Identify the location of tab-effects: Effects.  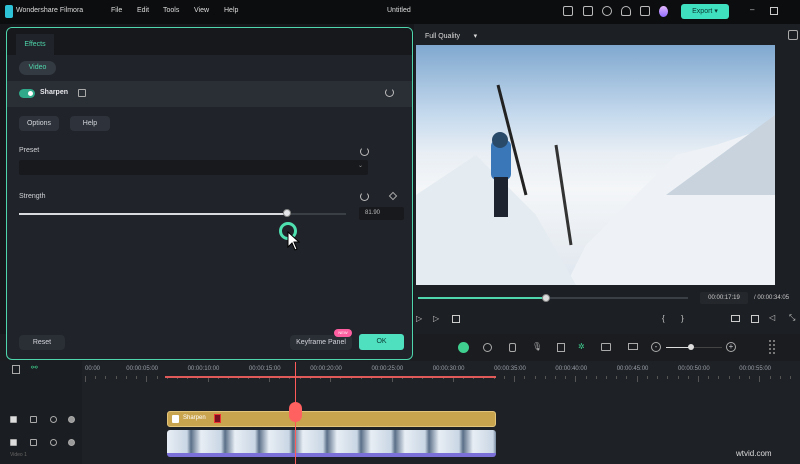
(35, 44).